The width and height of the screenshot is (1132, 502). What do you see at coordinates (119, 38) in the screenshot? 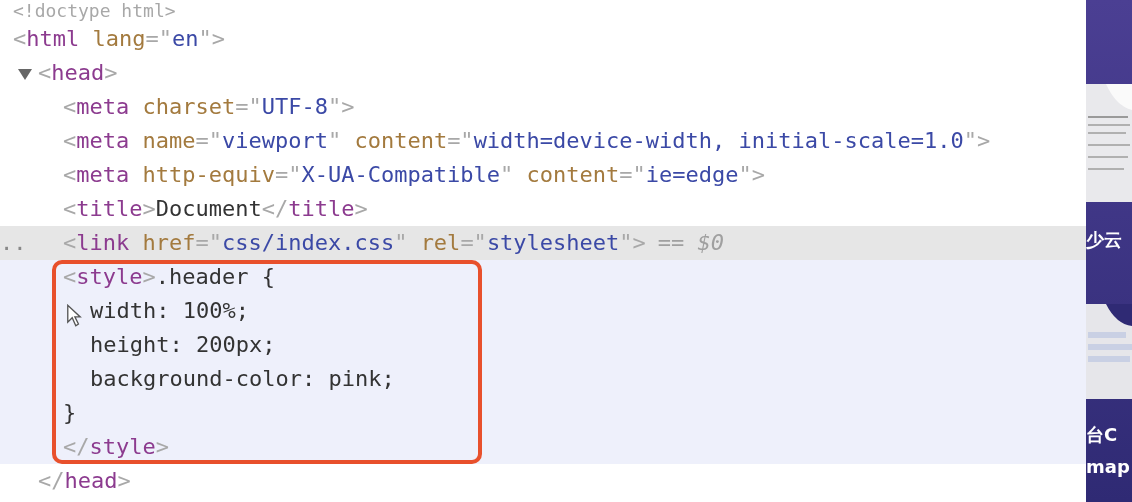
I see `code-token: lang` at bounding box center [119, 38].